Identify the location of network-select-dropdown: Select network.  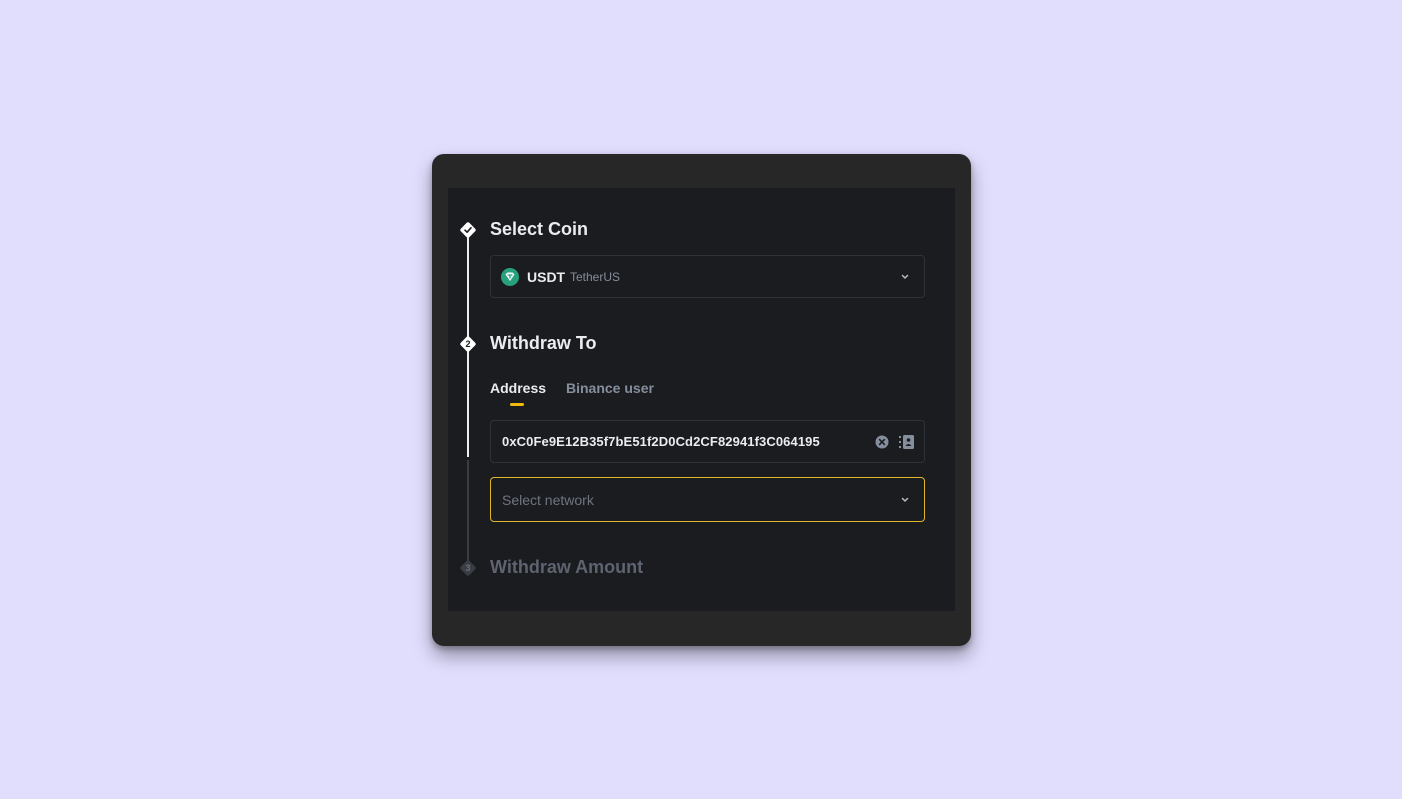
(707, 499).